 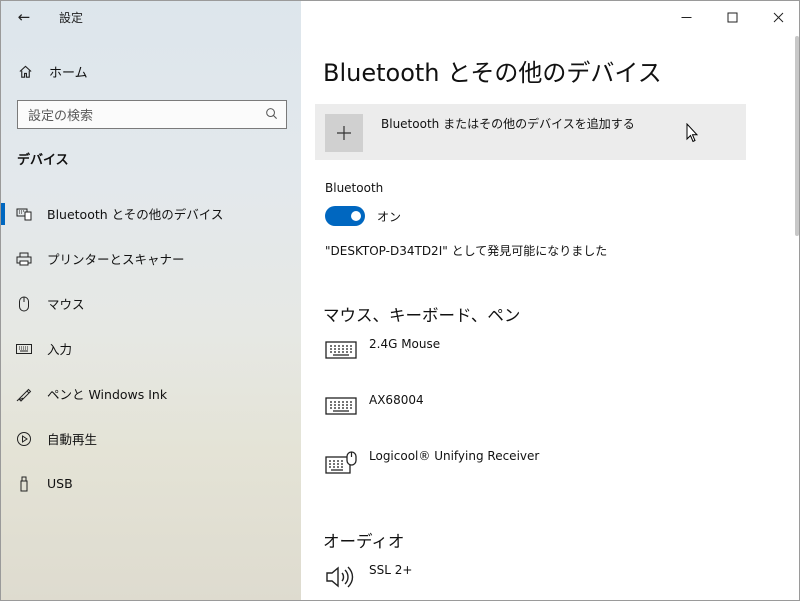 What do you see at coordinates (391, 570) in the screenshot?
I see `device-name: SSL 2+` at bounding box center [391, 570].